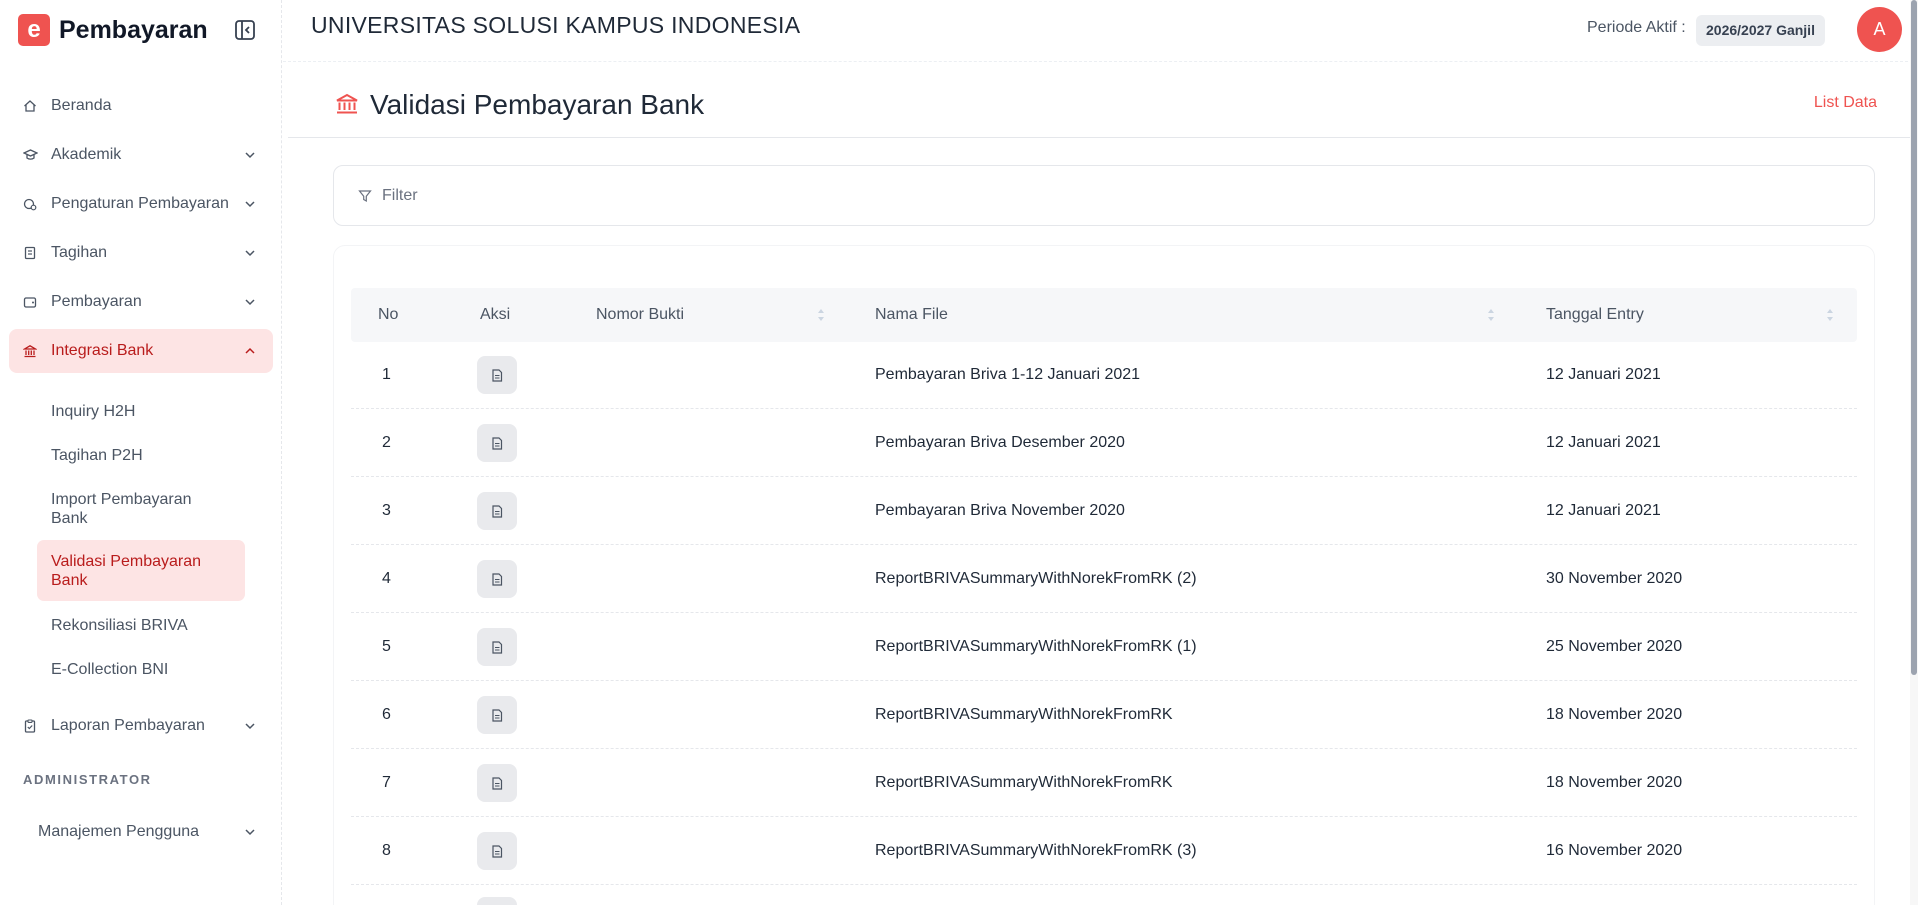 This screenshot has height=905, width=1918. I want to click on cell-no: 8, so click(386, 850).